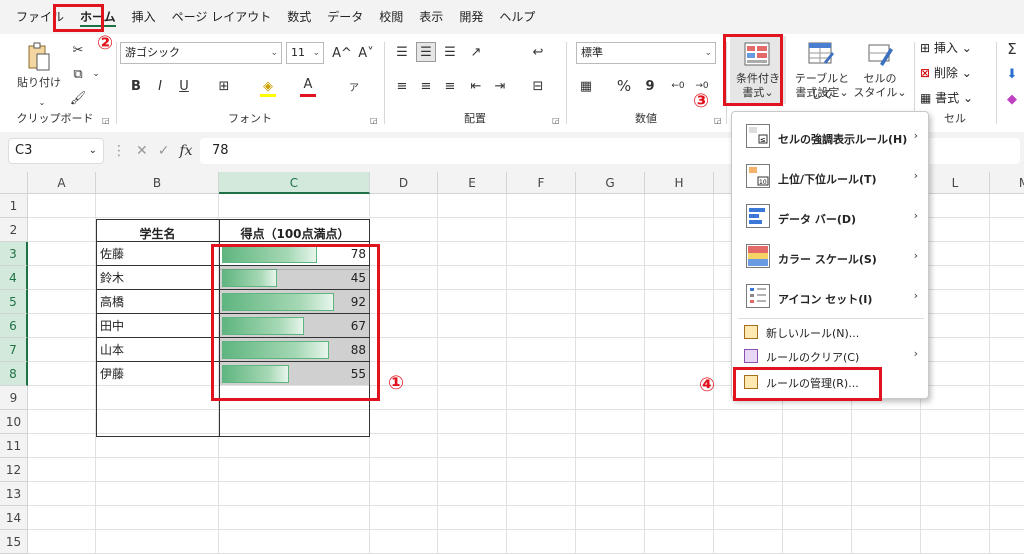 This screenshot has height=554, width=1024. I want to click on insert-cells-button: ⊞ 挿入 ⌄, so click(946, 47).